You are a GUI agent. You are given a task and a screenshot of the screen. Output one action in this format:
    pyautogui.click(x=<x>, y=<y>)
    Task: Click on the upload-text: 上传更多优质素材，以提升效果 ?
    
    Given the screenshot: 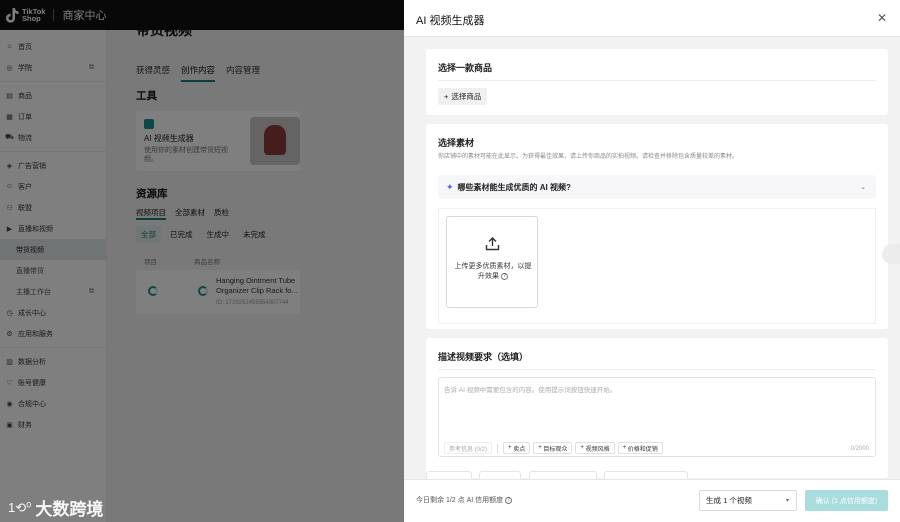 What is the action you would take?
    pyautogui.click(x=493, y=271)
    